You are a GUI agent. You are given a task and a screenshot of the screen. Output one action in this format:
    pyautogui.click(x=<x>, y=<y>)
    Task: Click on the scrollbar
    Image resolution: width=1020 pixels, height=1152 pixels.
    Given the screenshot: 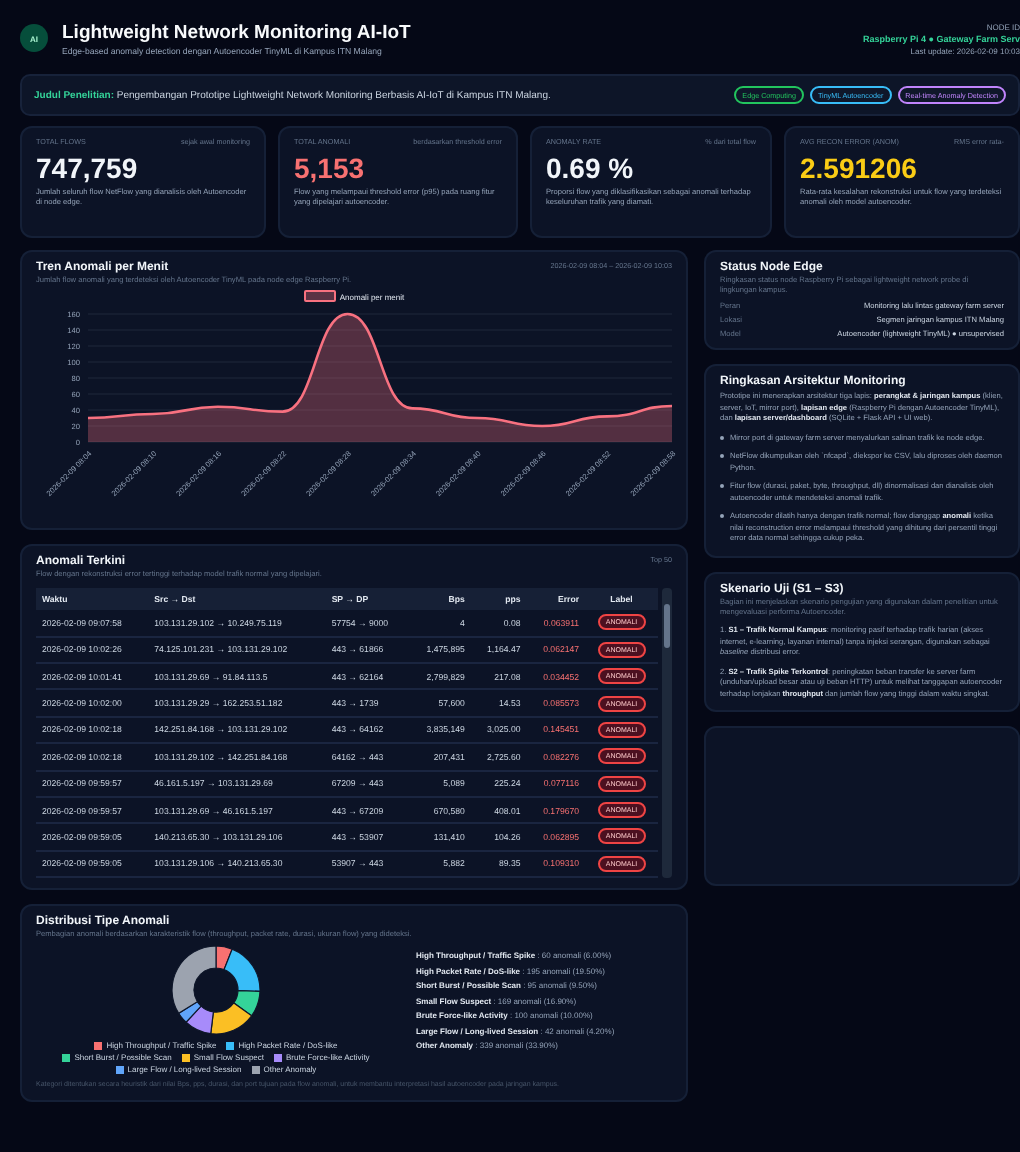 What is the action you would take?
    pyautogui.click(x=667, y=733)
    